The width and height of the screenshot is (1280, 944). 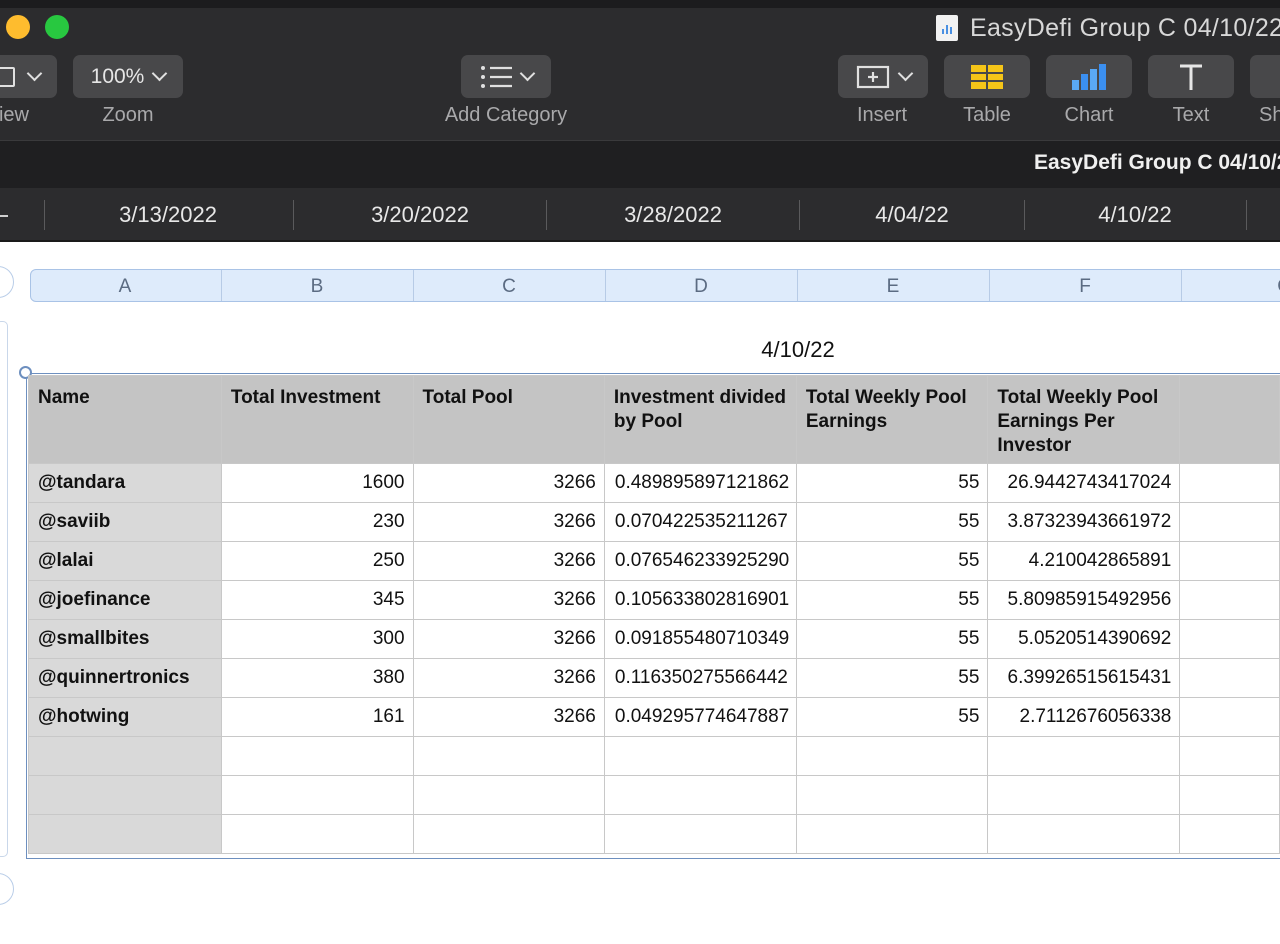 I want to click on earnings-per-investor-cell: 5.0520514390692, so click(x=1084, y=639).